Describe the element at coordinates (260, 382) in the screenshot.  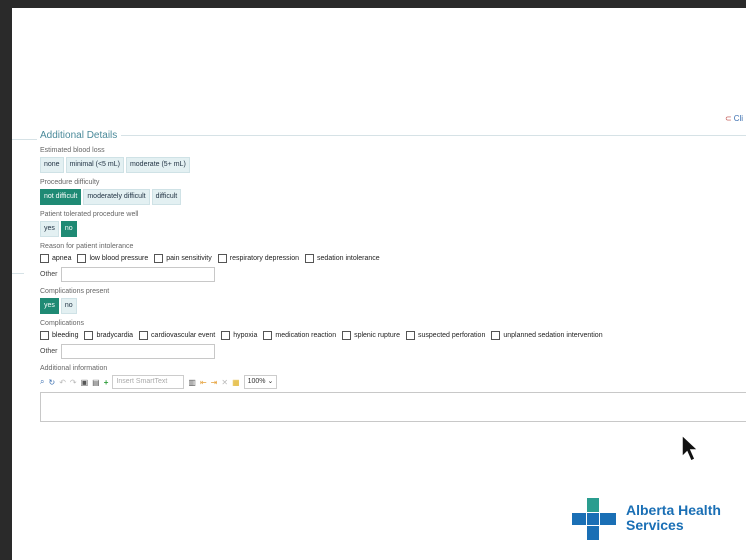
I see `zoom-select: 100% ⌄` at that location.